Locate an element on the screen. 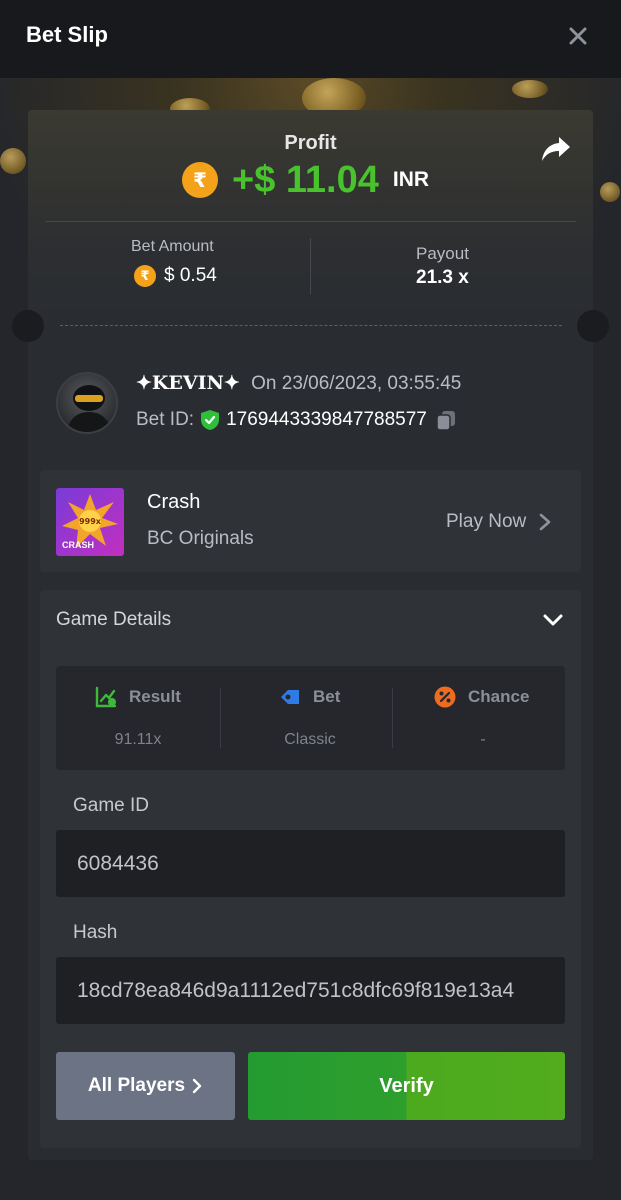 The height and width of the screenshot is (1200, 621). share-icon is located at coordinates (556, 149).